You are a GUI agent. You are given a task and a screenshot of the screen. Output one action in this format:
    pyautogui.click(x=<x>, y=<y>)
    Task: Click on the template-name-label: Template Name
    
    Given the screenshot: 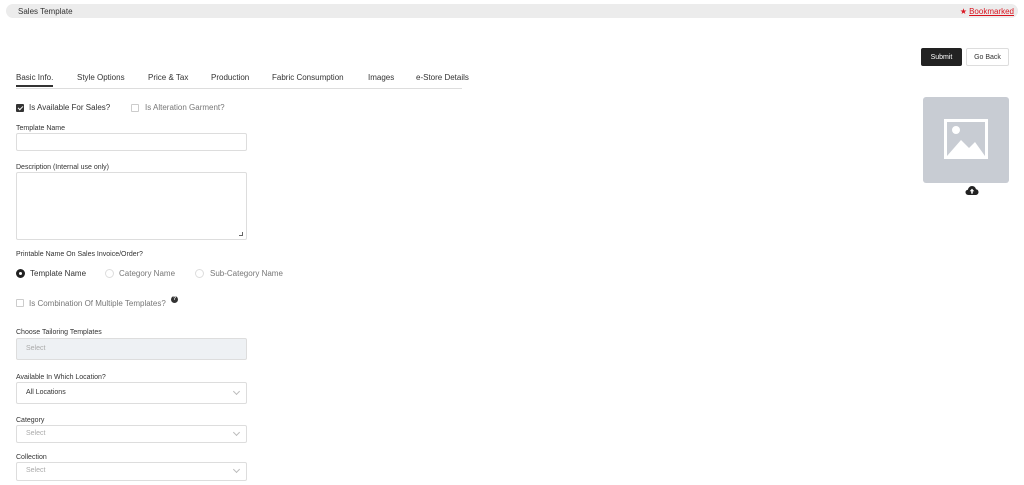 What is the action you would take?
    pyautogui.click(x=41, y=128)
    